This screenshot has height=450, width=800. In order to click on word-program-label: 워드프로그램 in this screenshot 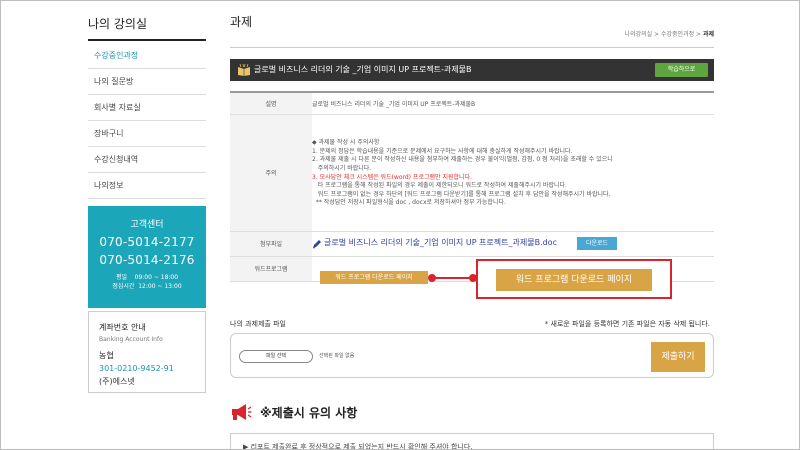, I will do `click(271, 269)`.